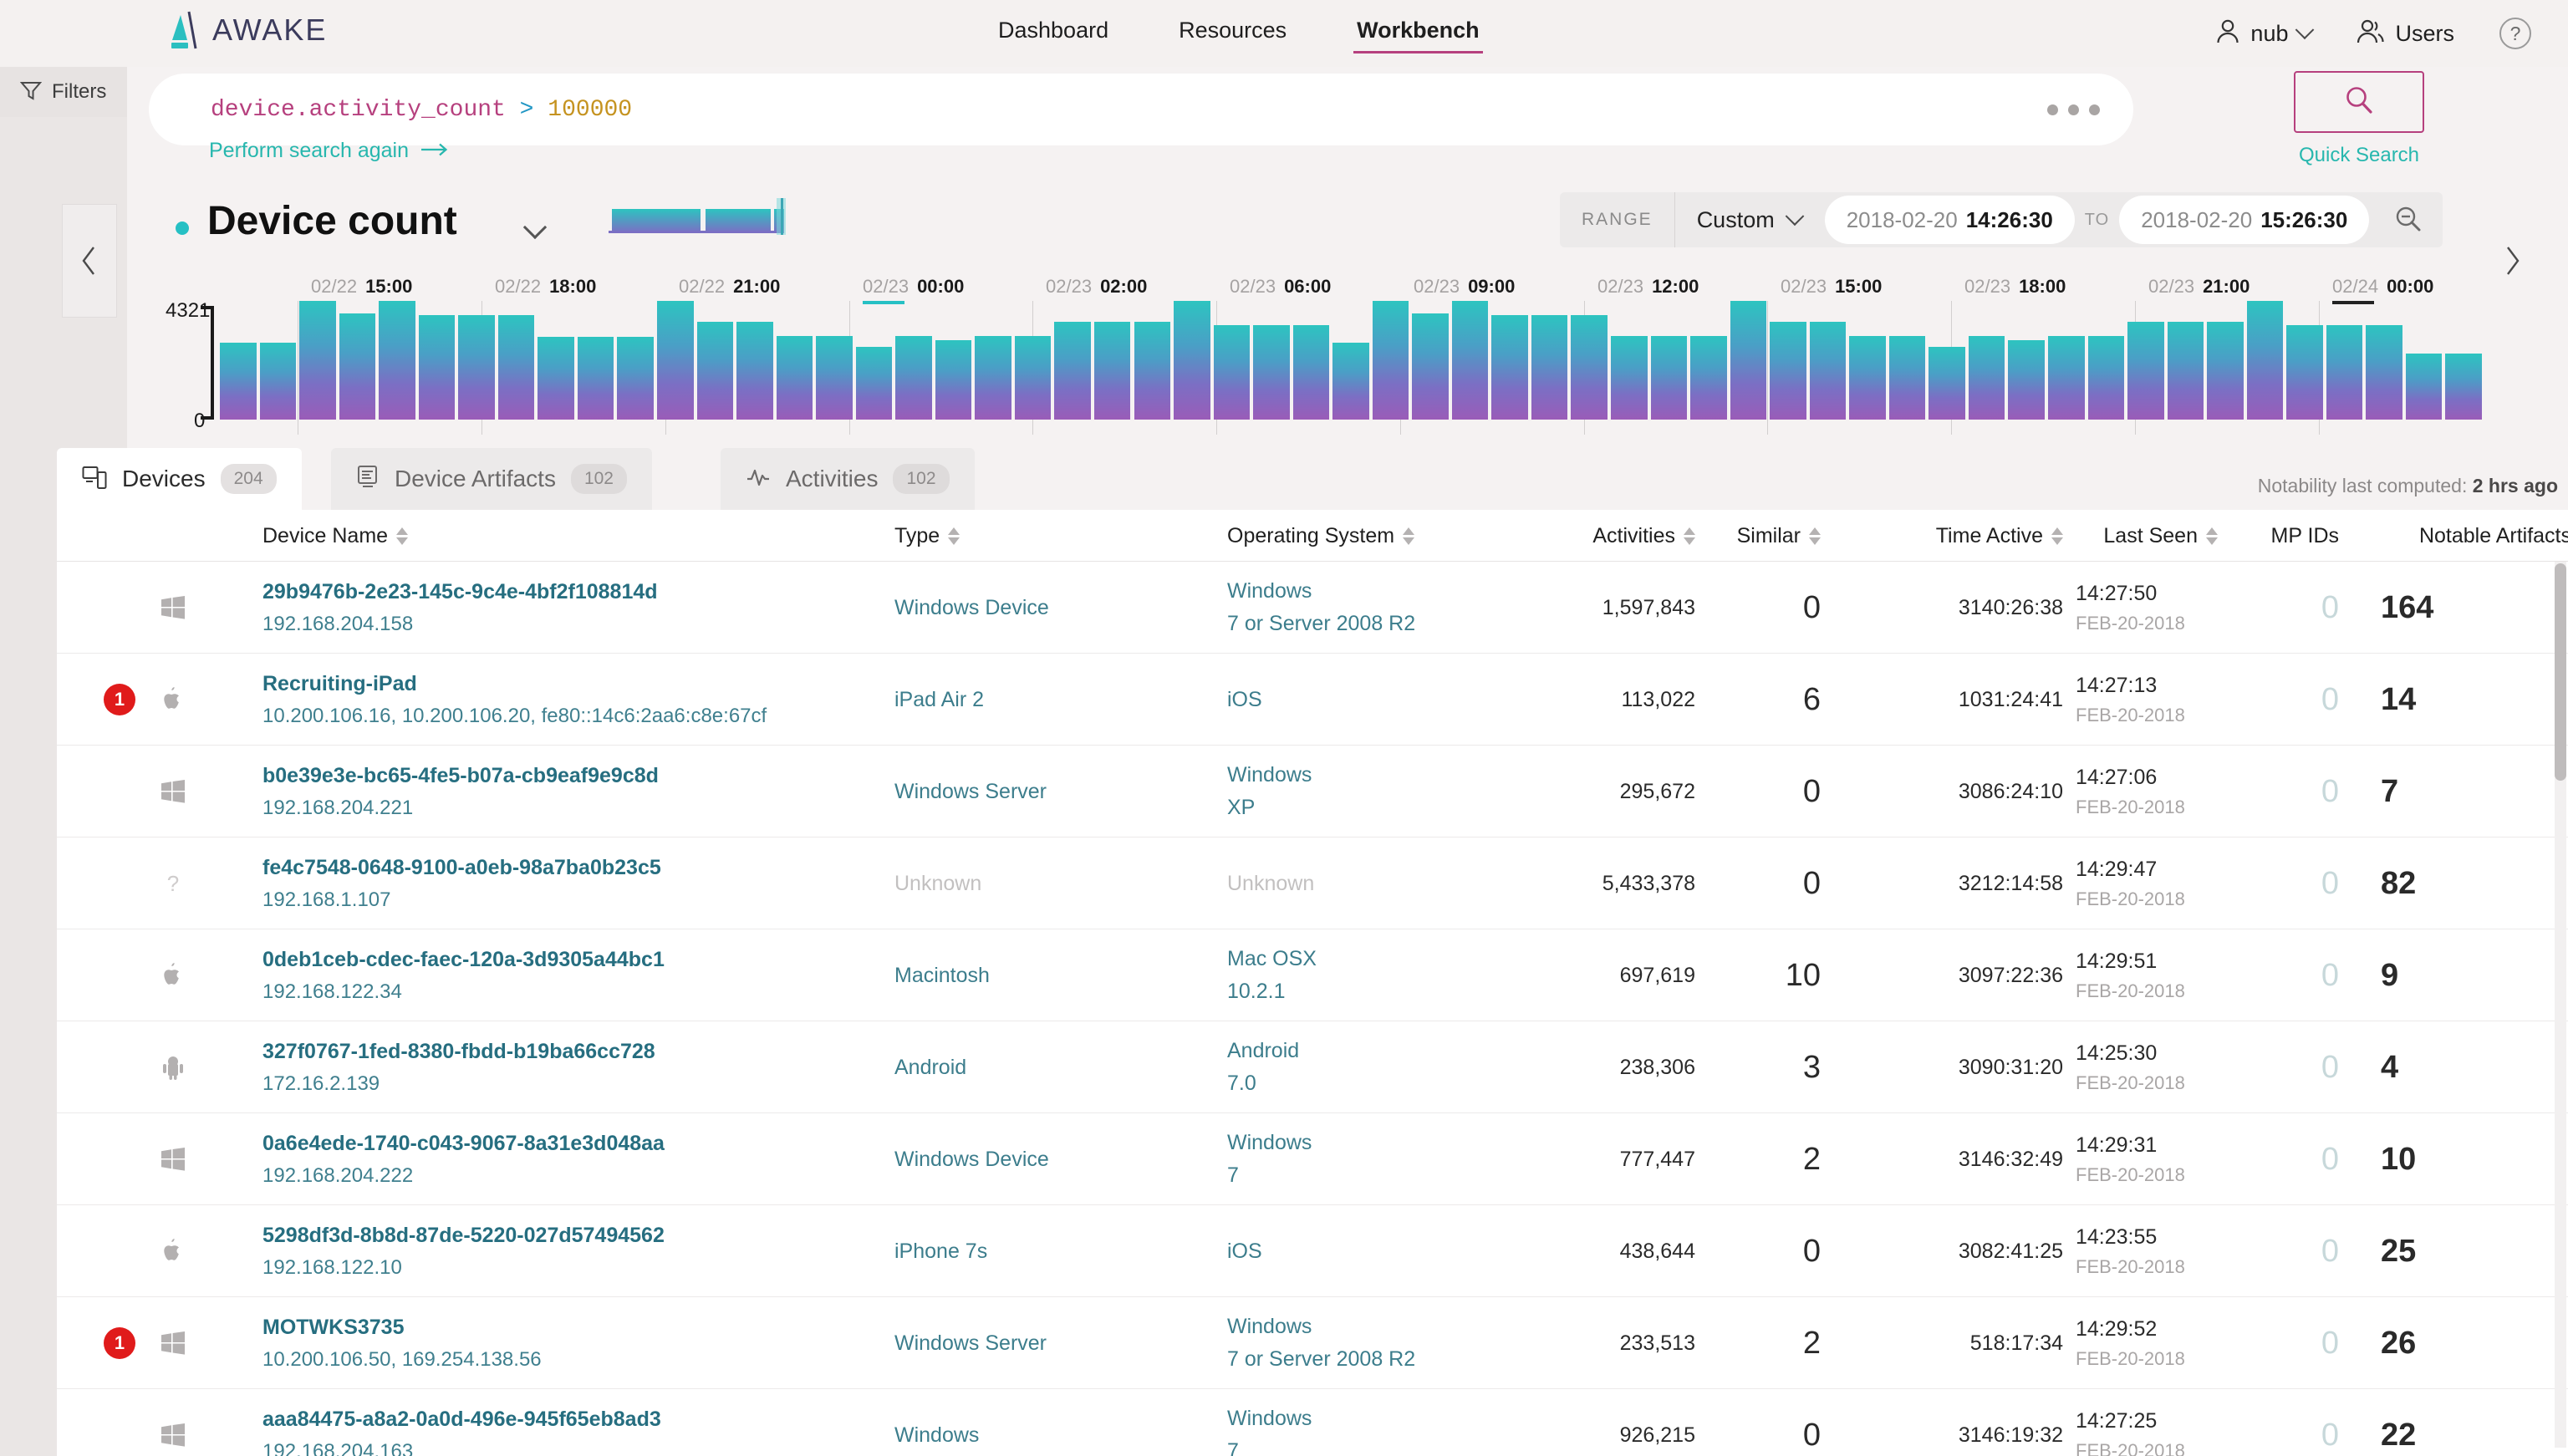 Image resolution: width=2568 pixels, height=1456 pixels. I want to click on device-type-label: Unknown, so click(1053, 884).